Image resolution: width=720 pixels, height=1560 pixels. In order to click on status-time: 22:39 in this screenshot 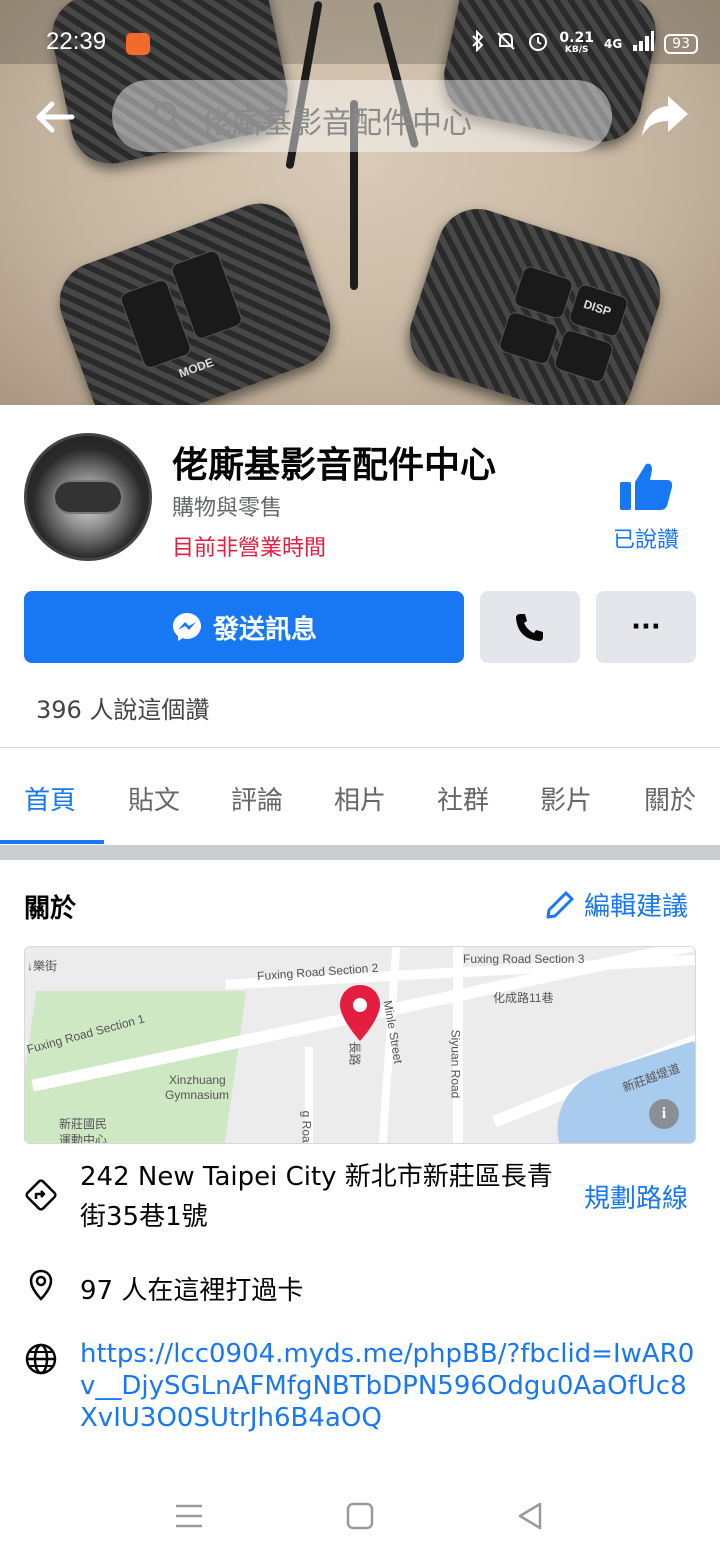, I will do `click(76, 41)`.